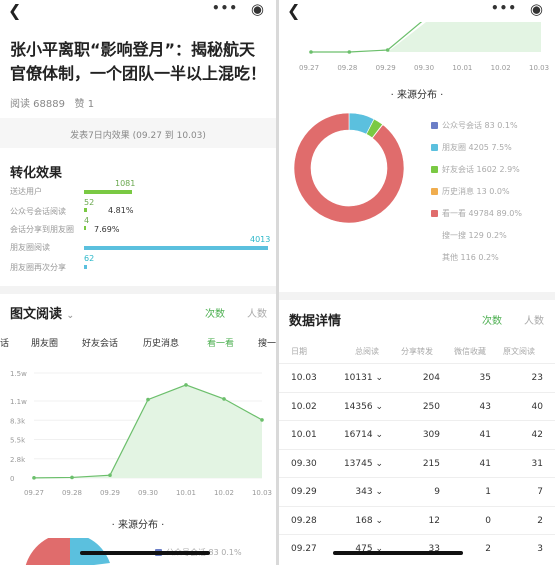  What do you see at coordinates (34, 493) in the screenshot?
I see `x-tick-label: 09.27` at bounding box center [34, 493].